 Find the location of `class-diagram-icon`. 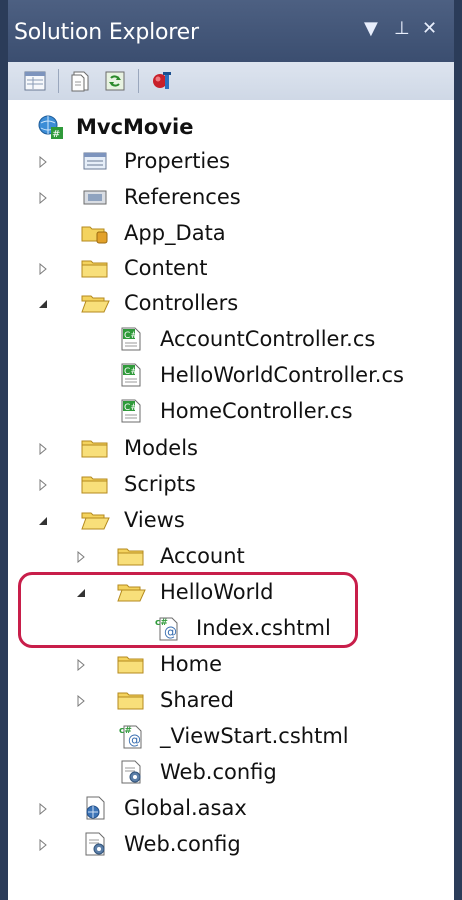

class-diagram-icon is located at coordinates (162, 80).